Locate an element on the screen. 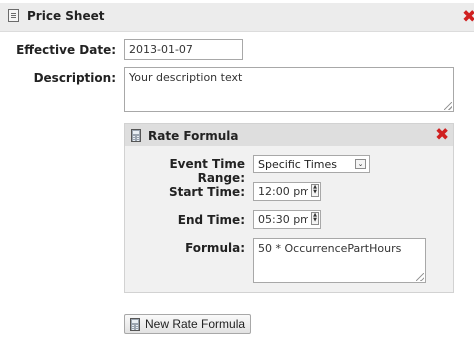 Image resolution: width=474 pixels, height=337 pixels. start-time-spinner-icon: ▲ ▼ is located at coordinates (315, 190).